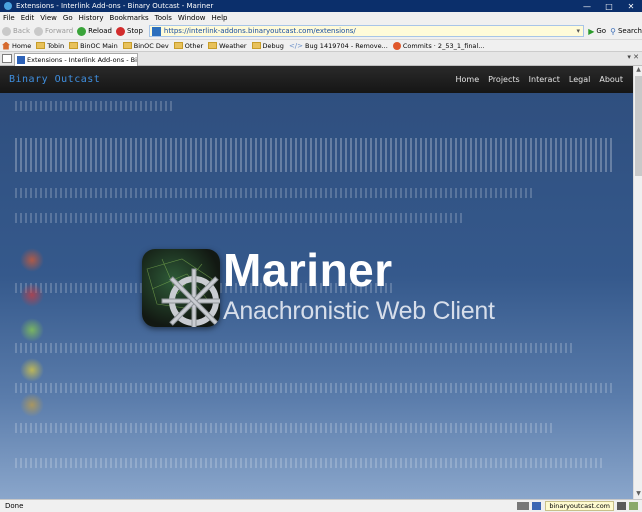 The height and width of the screenshot is (512, 642). I want to click on status-extra-icon, so click(633, 506).